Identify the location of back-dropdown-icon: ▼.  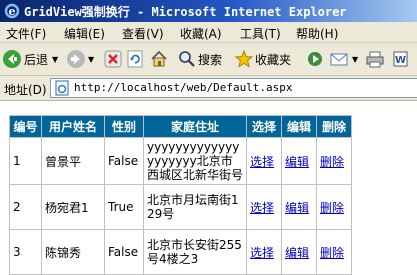
(55, 59).